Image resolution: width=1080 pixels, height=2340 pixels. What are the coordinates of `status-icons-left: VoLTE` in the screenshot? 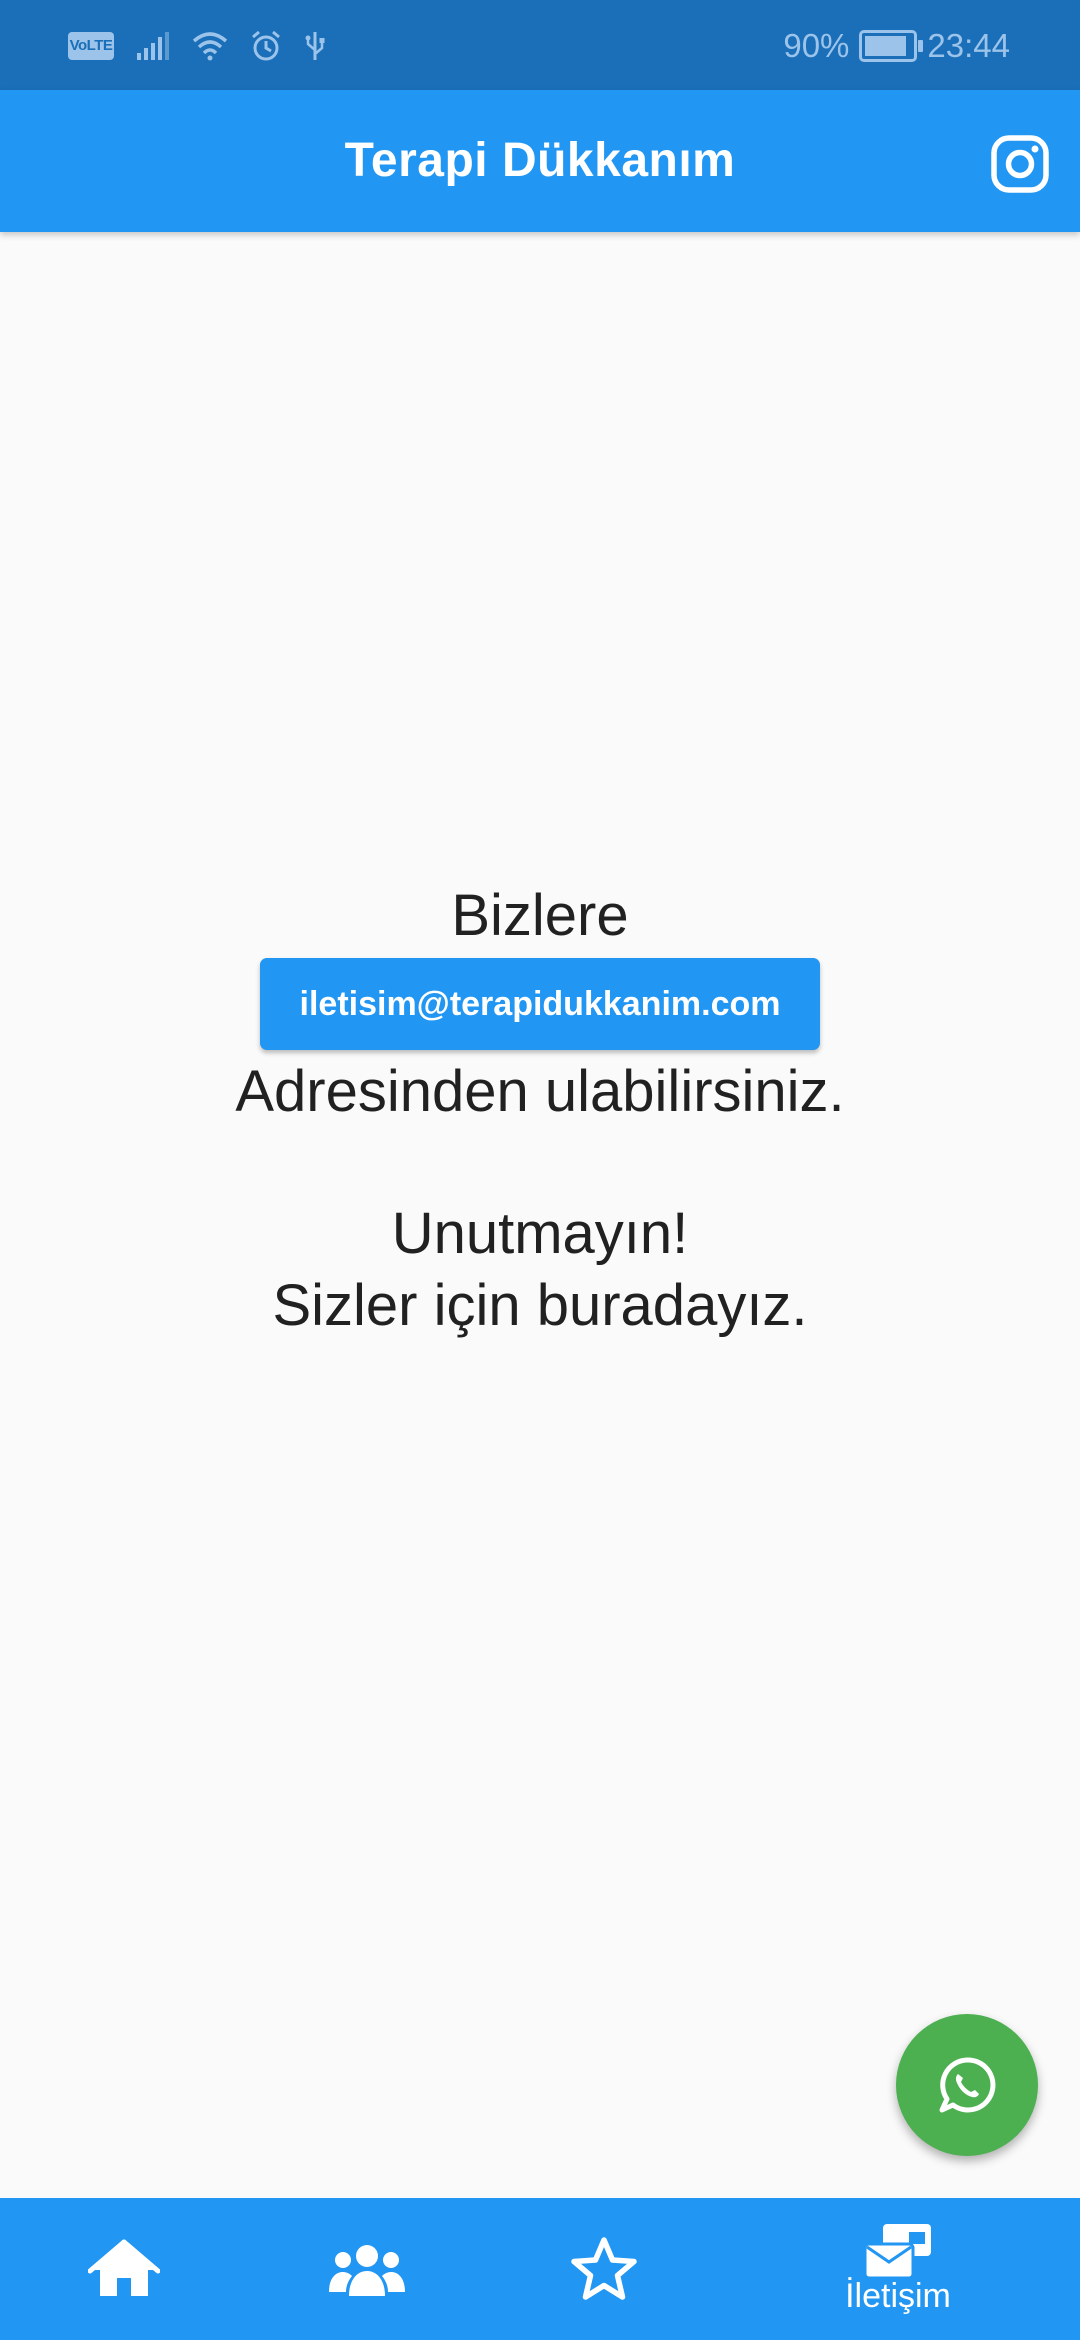 It's located at (197, 46).